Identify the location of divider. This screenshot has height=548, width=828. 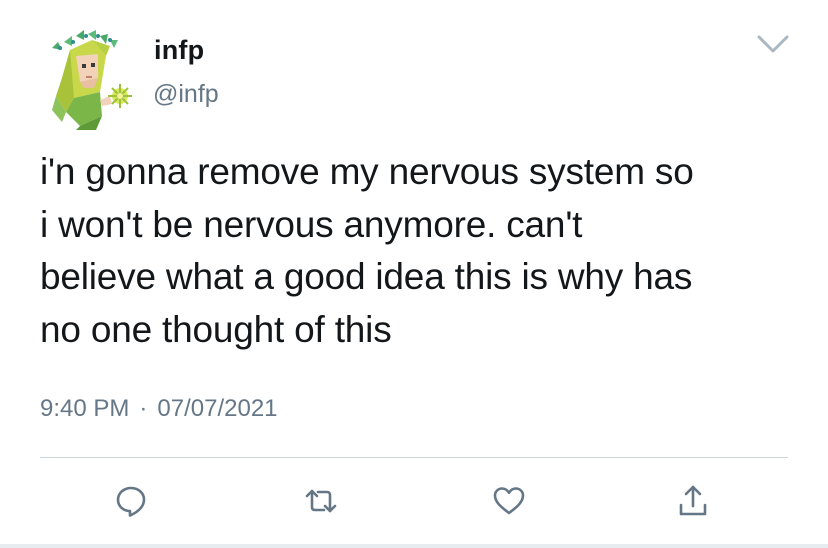
(414, 457).